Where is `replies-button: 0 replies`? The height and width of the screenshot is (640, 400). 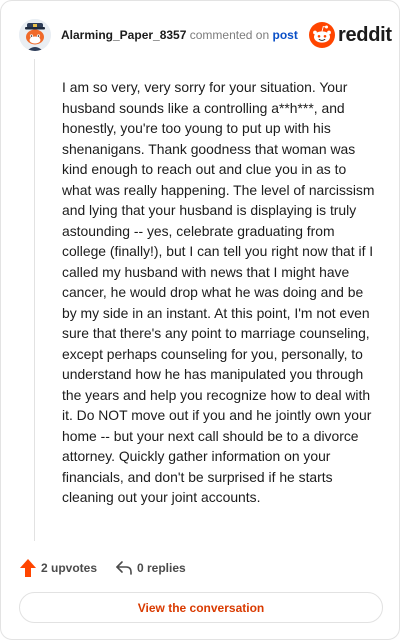 replies-button: 0 replies is located at coordinates (150, 568).